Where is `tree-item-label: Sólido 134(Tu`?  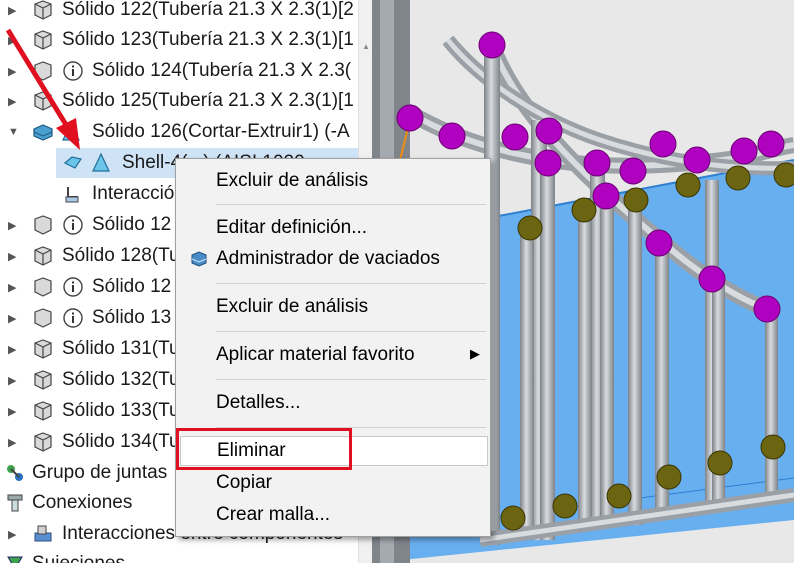 tree-item-label: Sólido 134(Tu is located at coordinates (121, 441).